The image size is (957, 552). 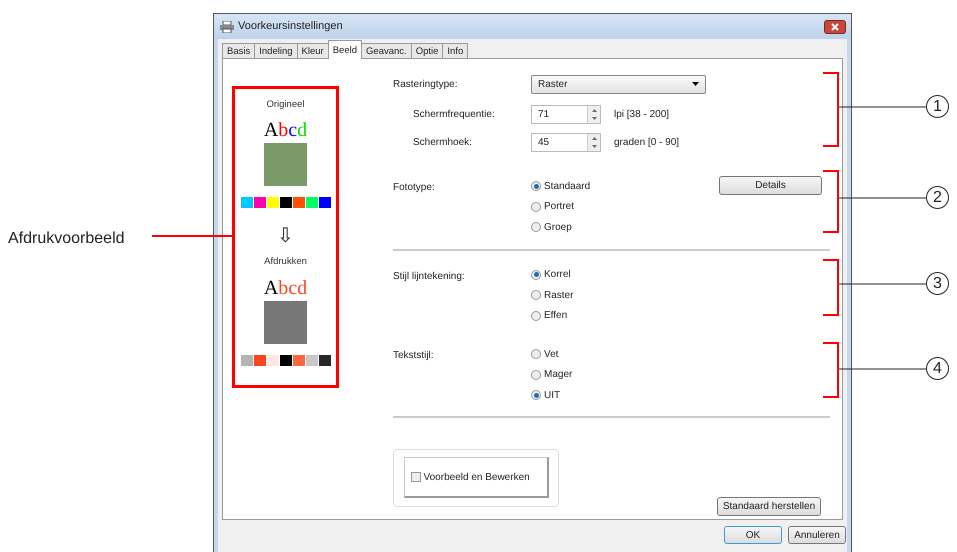 What do you see at coordinates (695, 84) in the screenshot?
I see `caret-icon` at bounding box center [695, 84].